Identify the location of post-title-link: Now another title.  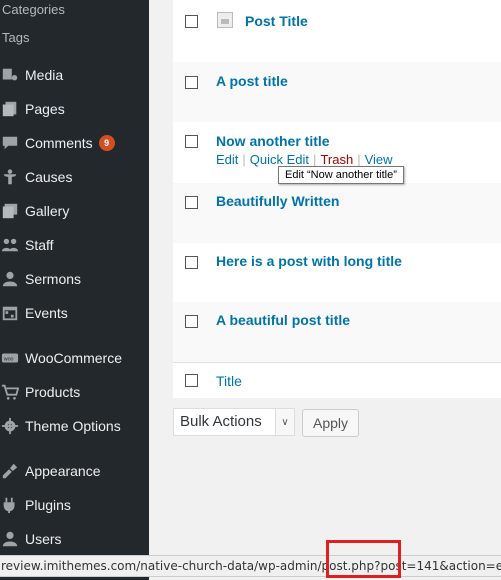
(273, 141).